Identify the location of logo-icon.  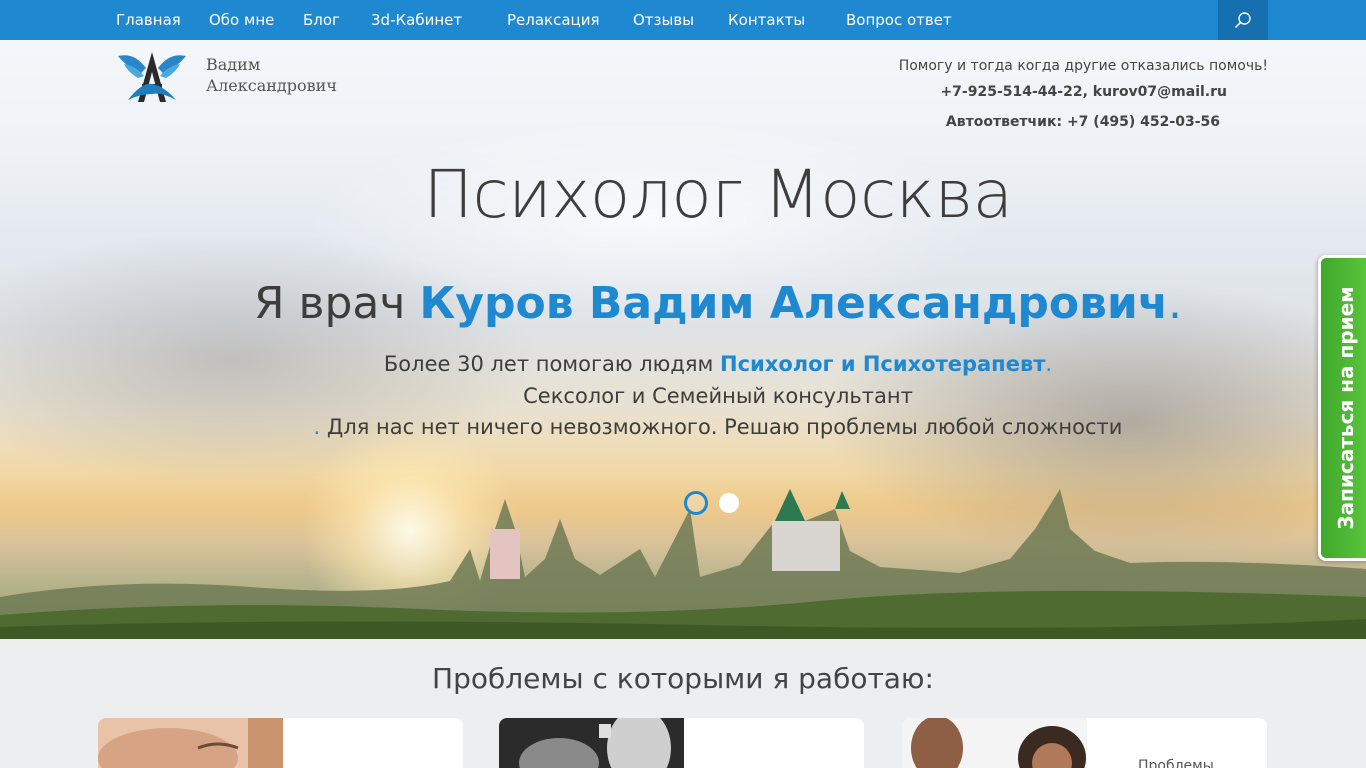
(152, 77).